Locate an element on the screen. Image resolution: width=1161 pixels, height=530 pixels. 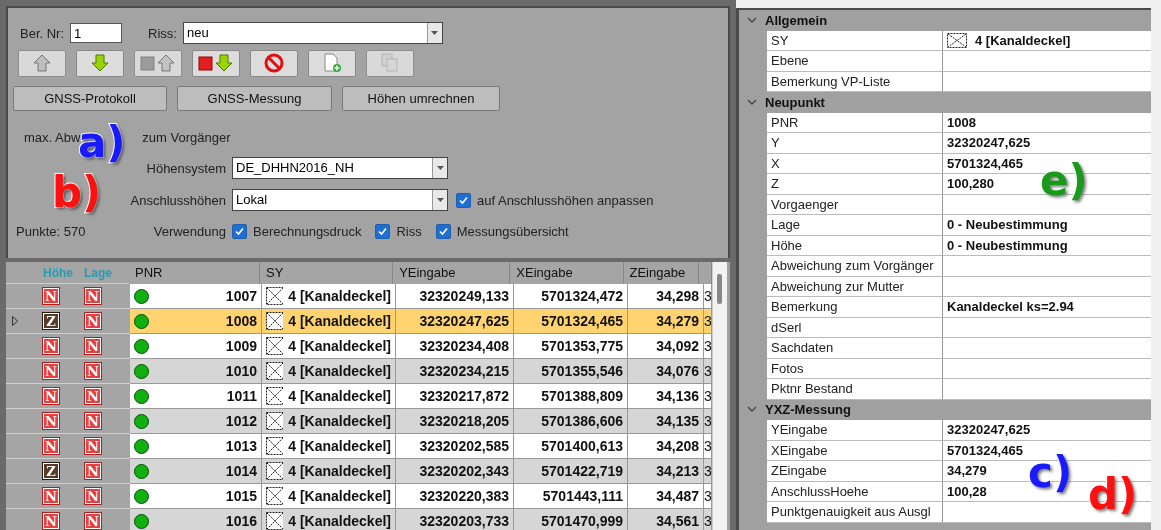
action-button: GNSS-Protokoll is located at coordinates (90, 98).